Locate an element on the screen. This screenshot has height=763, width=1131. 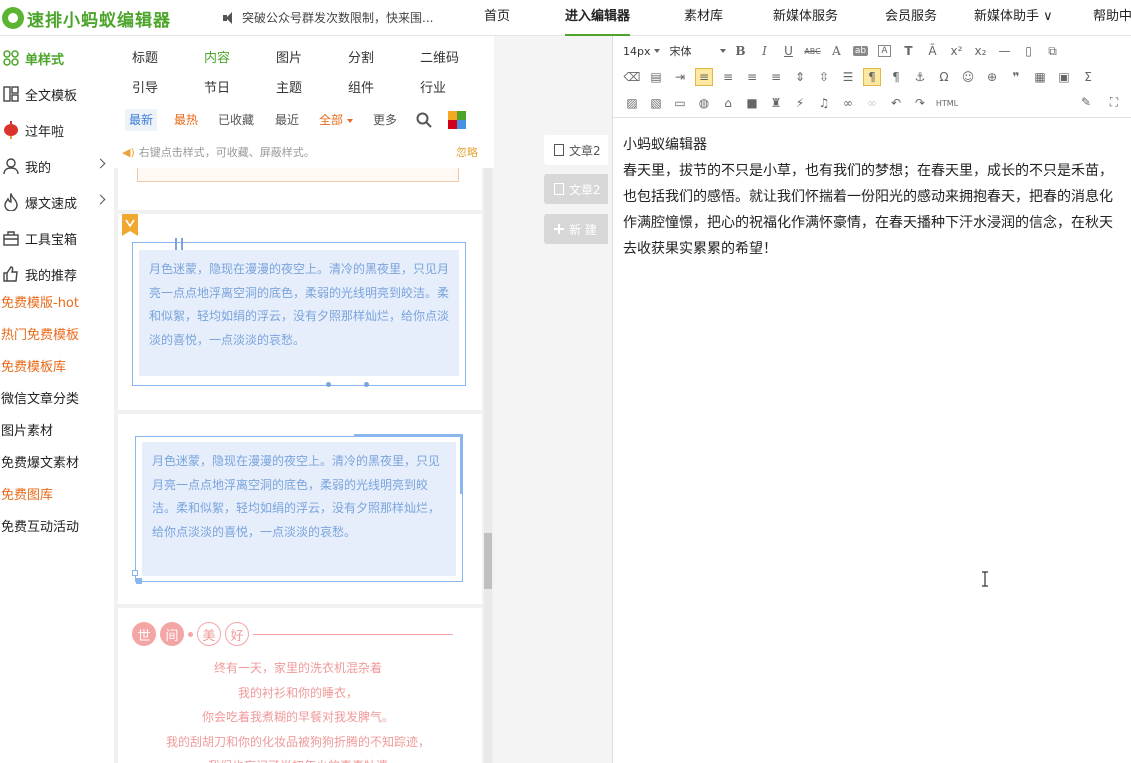
cat-holiday: 节日 is located at coordinates (217, 86).